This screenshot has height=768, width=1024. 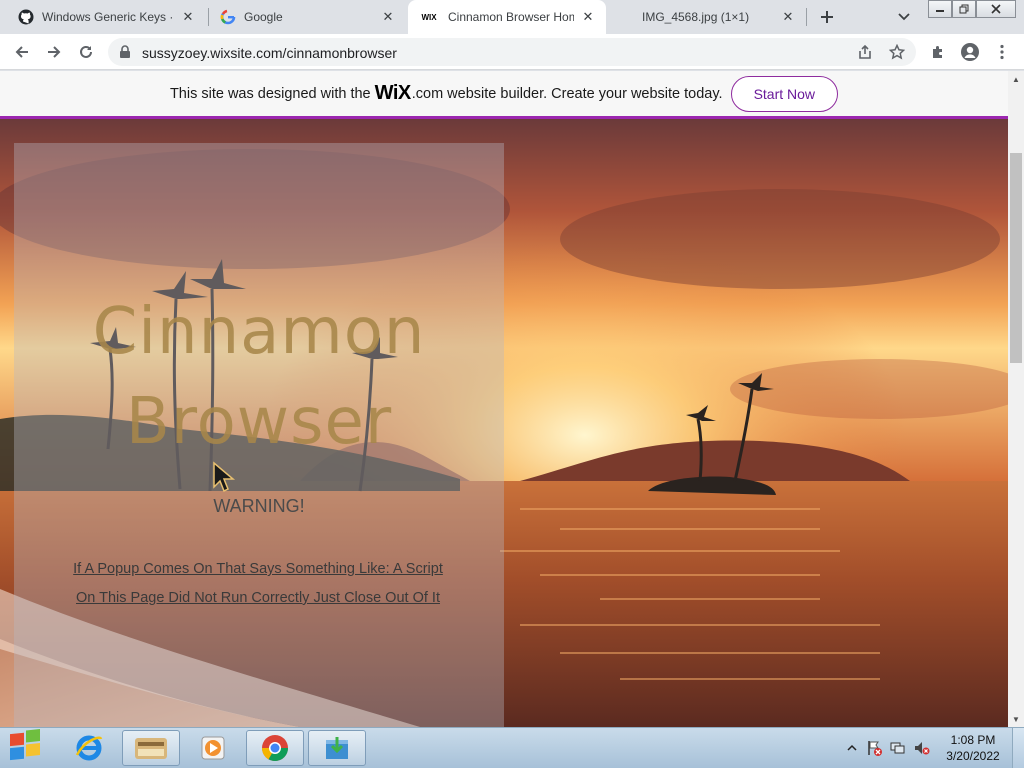 What do you see at coordinates (827, 17) in the screenshot?
I see `new-tab-button` at bounding box center [827, 17].